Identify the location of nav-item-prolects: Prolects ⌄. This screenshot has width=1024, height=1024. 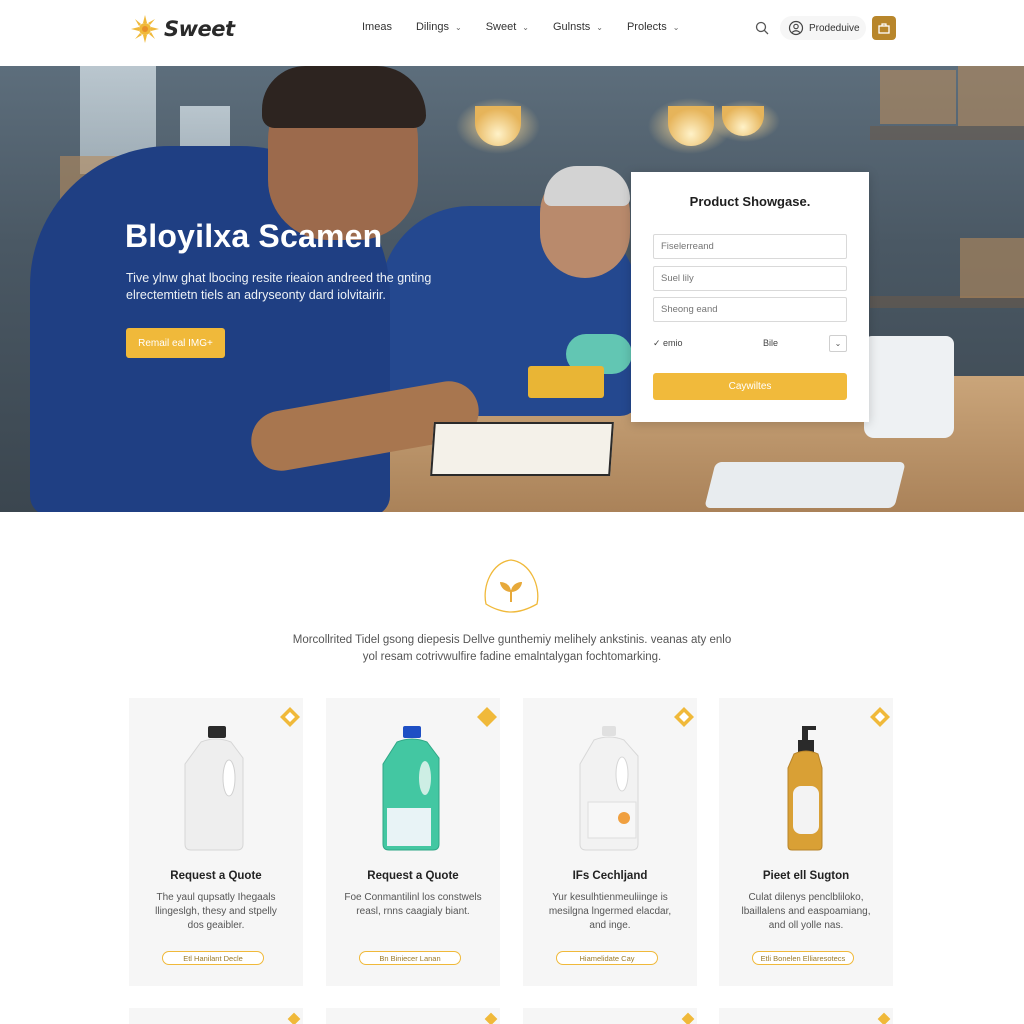
(653, 27).